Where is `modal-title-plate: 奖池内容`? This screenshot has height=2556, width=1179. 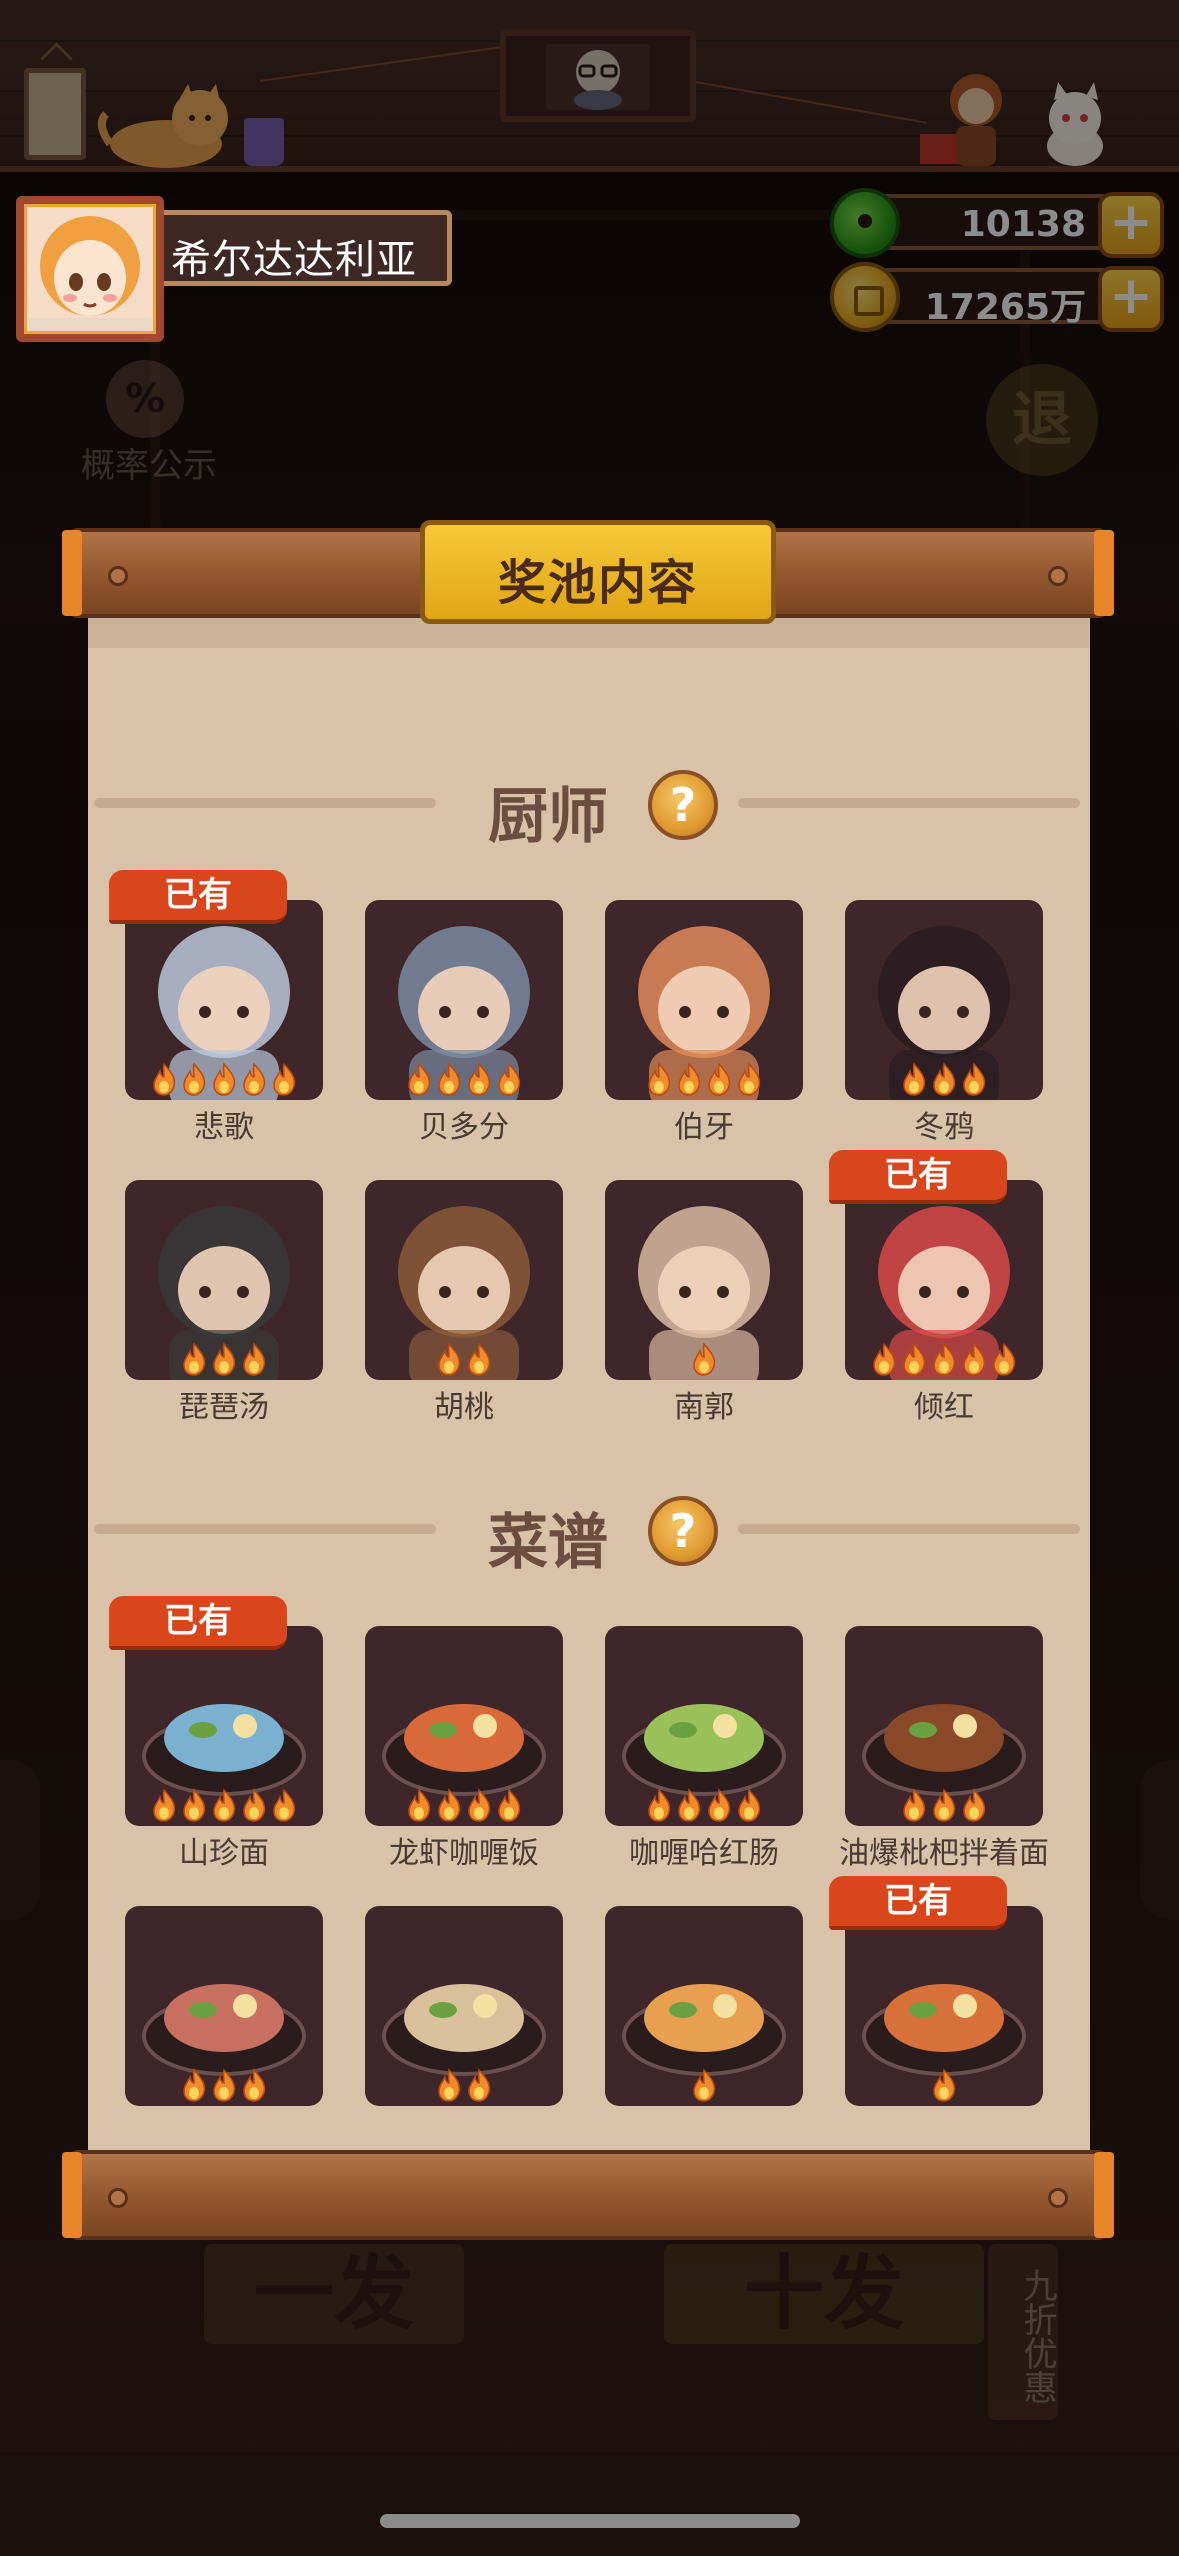
modal-title-plate: 奖池内容 is located at coordinates (598, 572).